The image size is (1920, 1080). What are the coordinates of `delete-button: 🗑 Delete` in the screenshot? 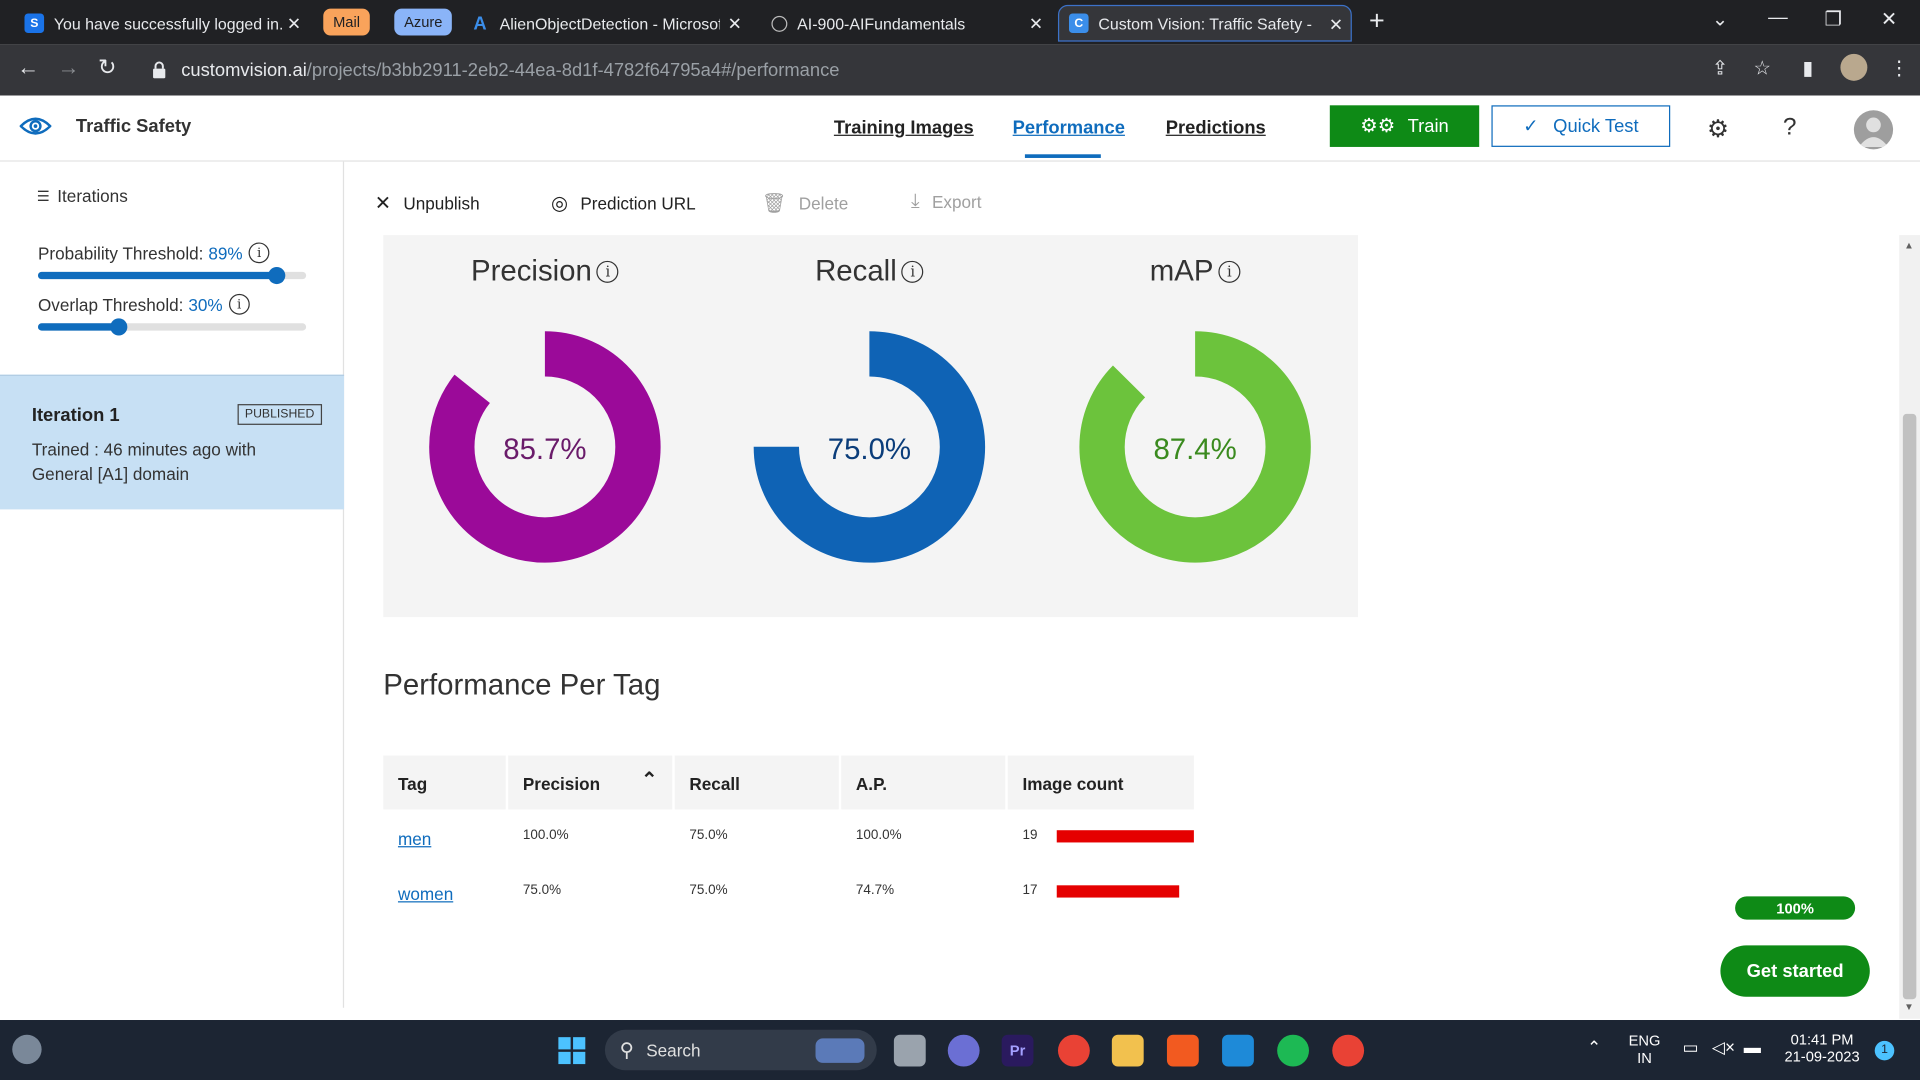 It's located at (805, 203).